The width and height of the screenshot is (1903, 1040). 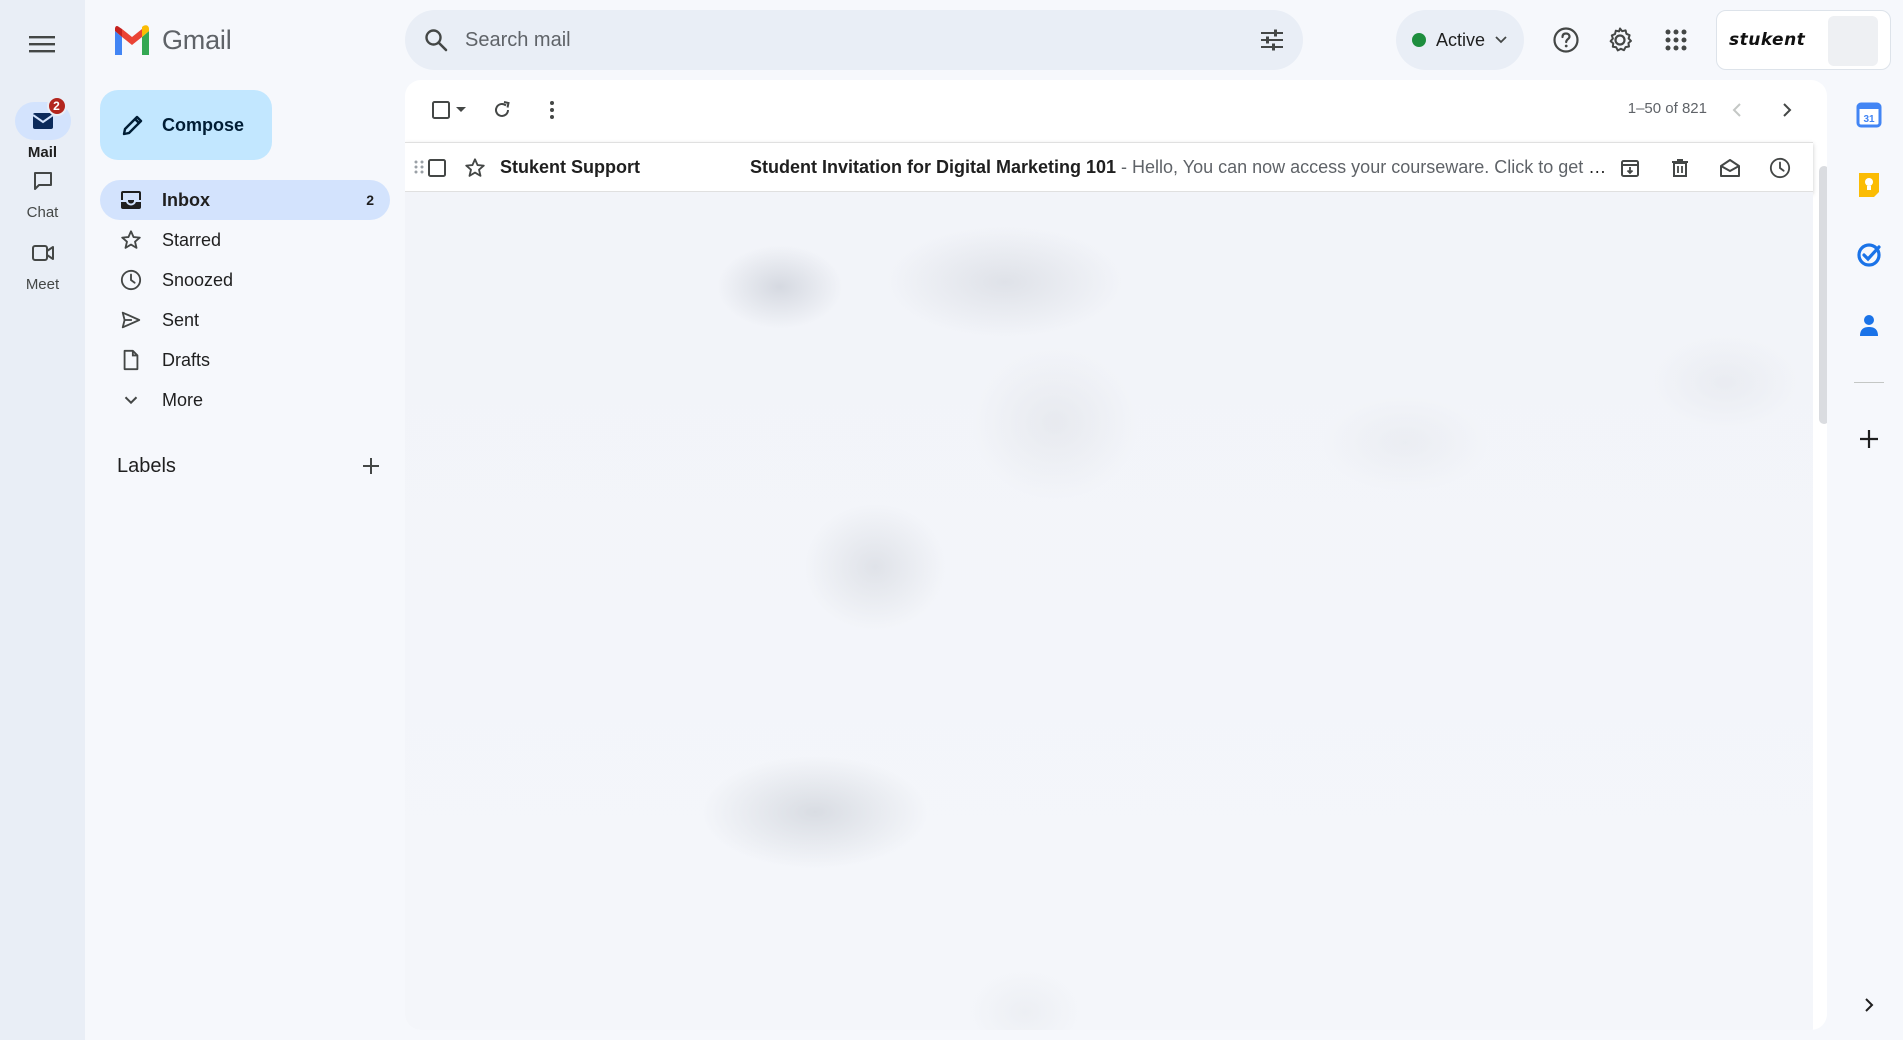 I want to click on nav-label-sent: Sent, so click(x=181, y=319).